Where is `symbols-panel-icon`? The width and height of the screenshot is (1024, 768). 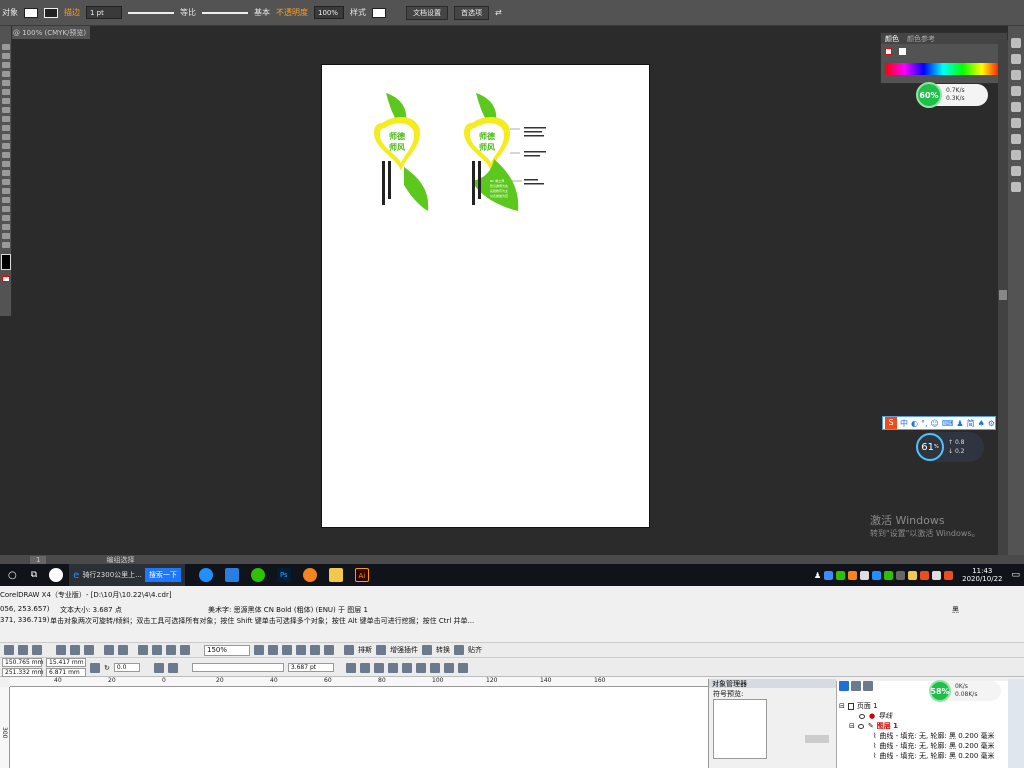 symbols-panel-icon is located at coordinates (1016, 91).